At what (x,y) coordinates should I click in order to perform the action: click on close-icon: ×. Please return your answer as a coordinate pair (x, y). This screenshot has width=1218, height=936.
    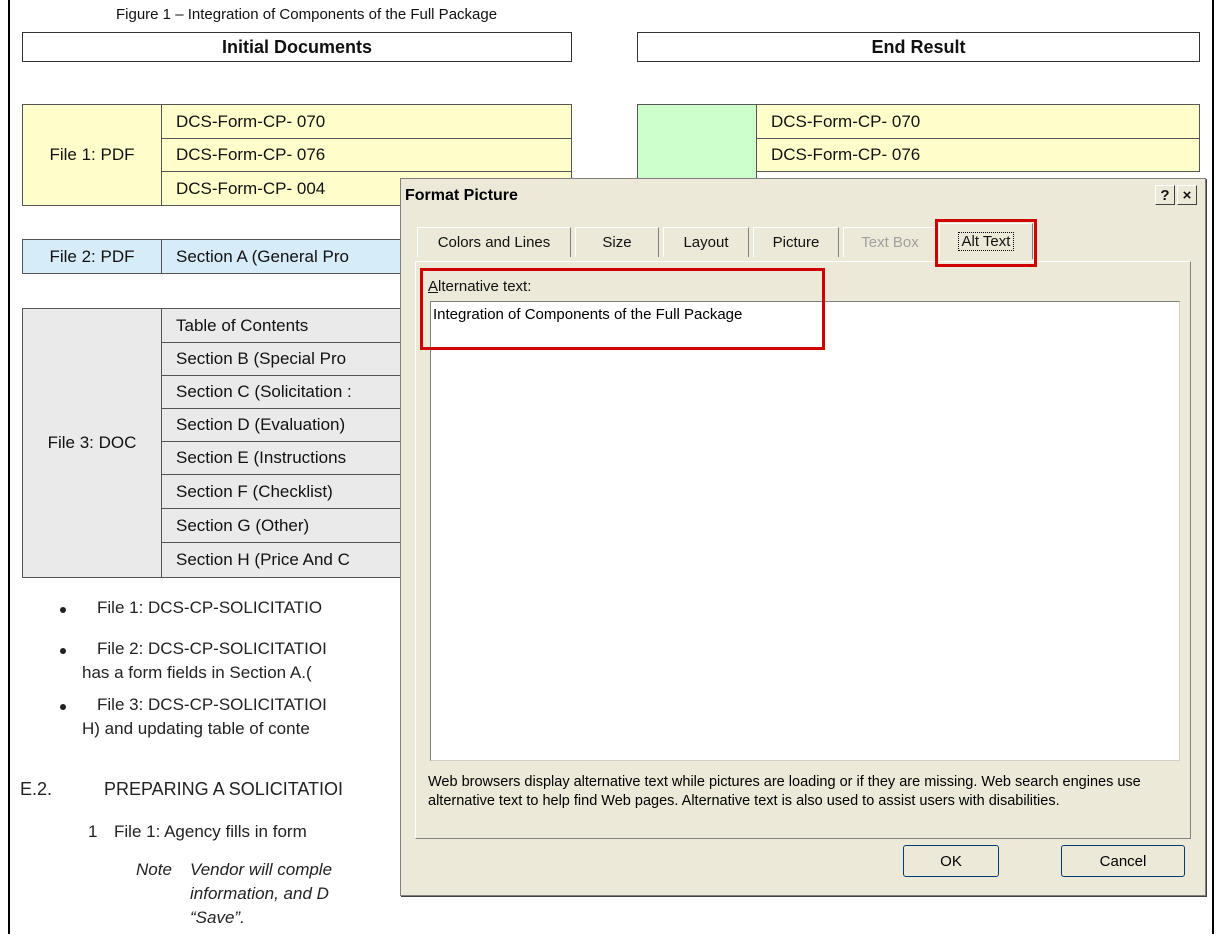
    Looking at the image, I should click on (1187, 195).